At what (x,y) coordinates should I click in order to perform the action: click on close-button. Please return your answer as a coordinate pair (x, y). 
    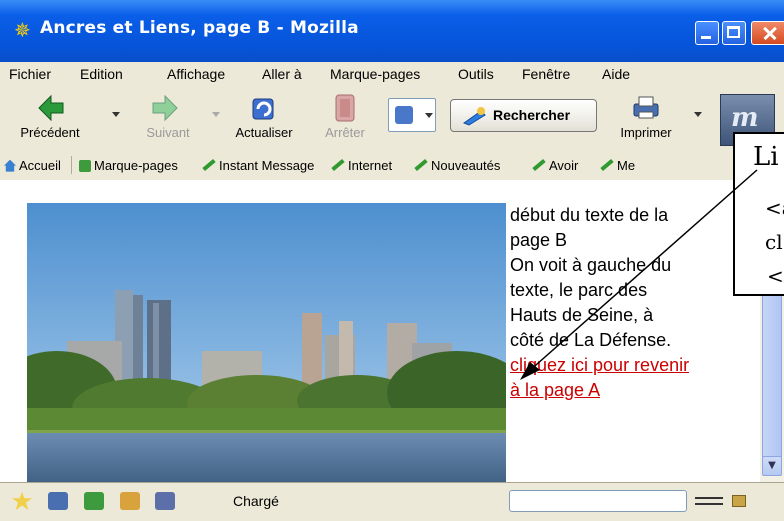
    Looking at the image, I should click on (767, 33).